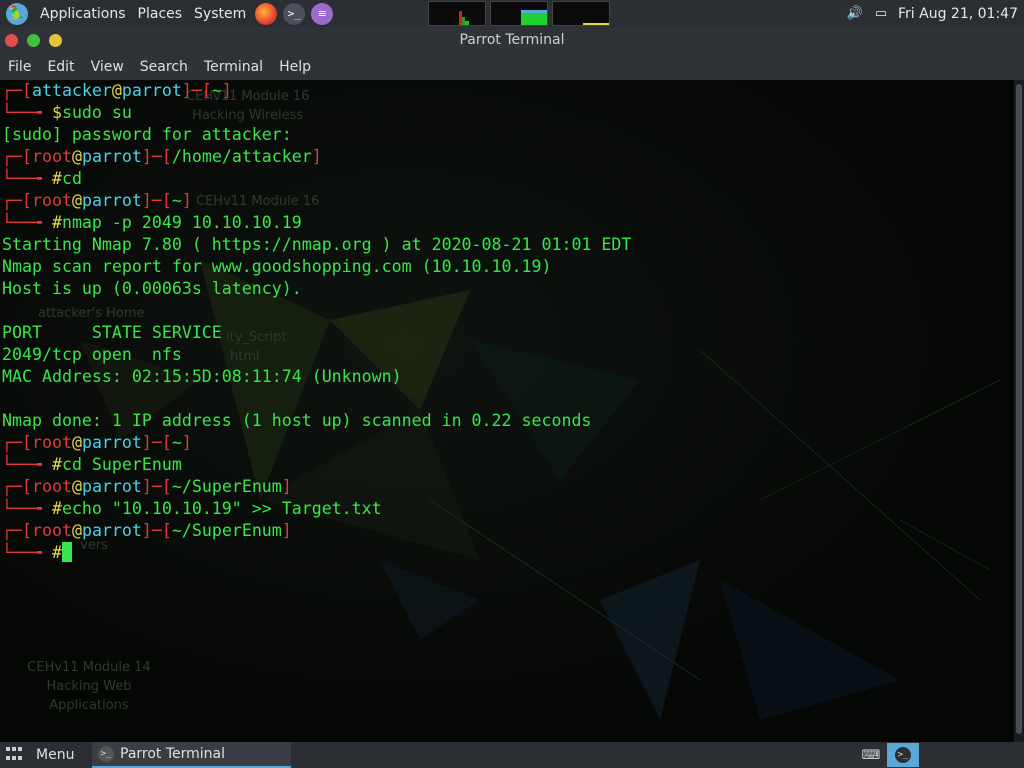 This screenshot has width=1024, height=768. Describe the element at coordinates (191, 755) in the screenshot. I see `taskbar-item-terminal: >_ Parrot Terminal` at that location.